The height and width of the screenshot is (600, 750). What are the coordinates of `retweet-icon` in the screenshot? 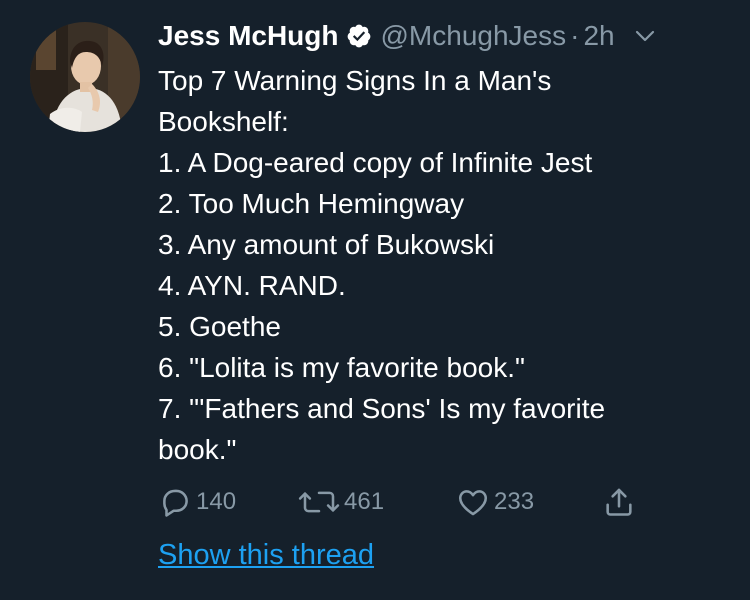 It's located at (319, 502).